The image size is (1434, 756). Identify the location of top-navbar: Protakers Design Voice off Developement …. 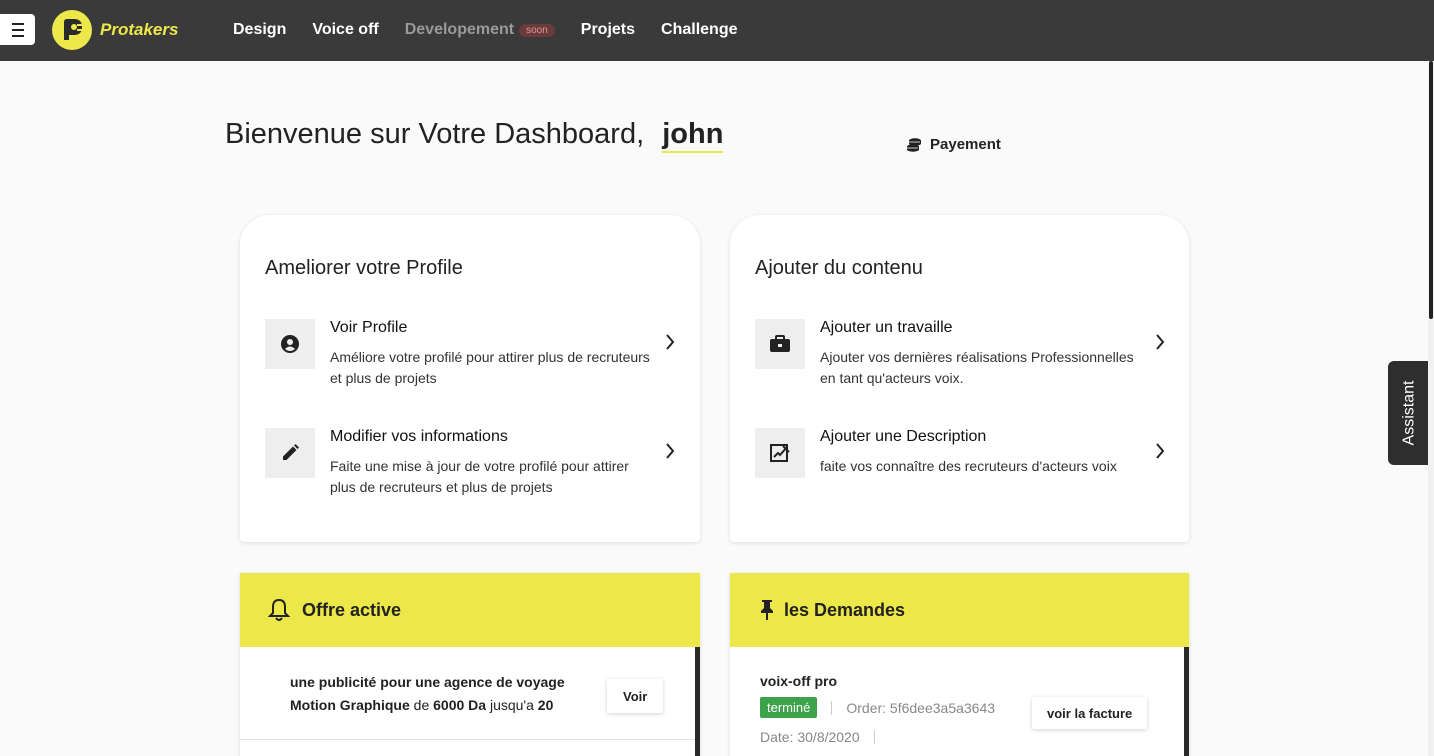
(717, 30).